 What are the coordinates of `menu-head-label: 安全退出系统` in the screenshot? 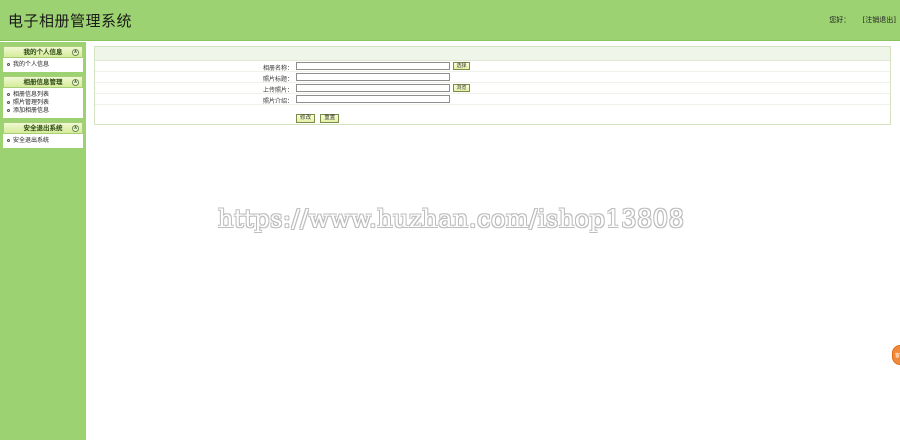 It's located at (43, 128).